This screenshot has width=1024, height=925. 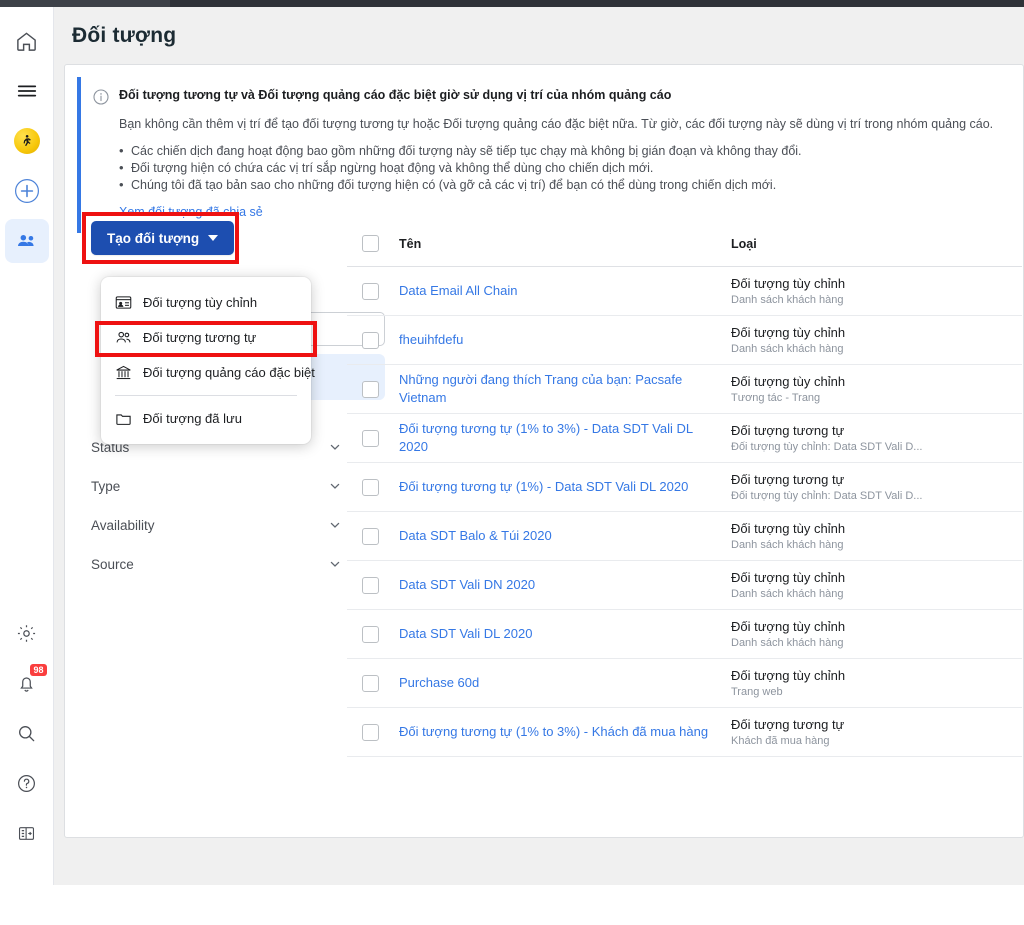 I want to click on home-icon, so click(x=27, y=41).